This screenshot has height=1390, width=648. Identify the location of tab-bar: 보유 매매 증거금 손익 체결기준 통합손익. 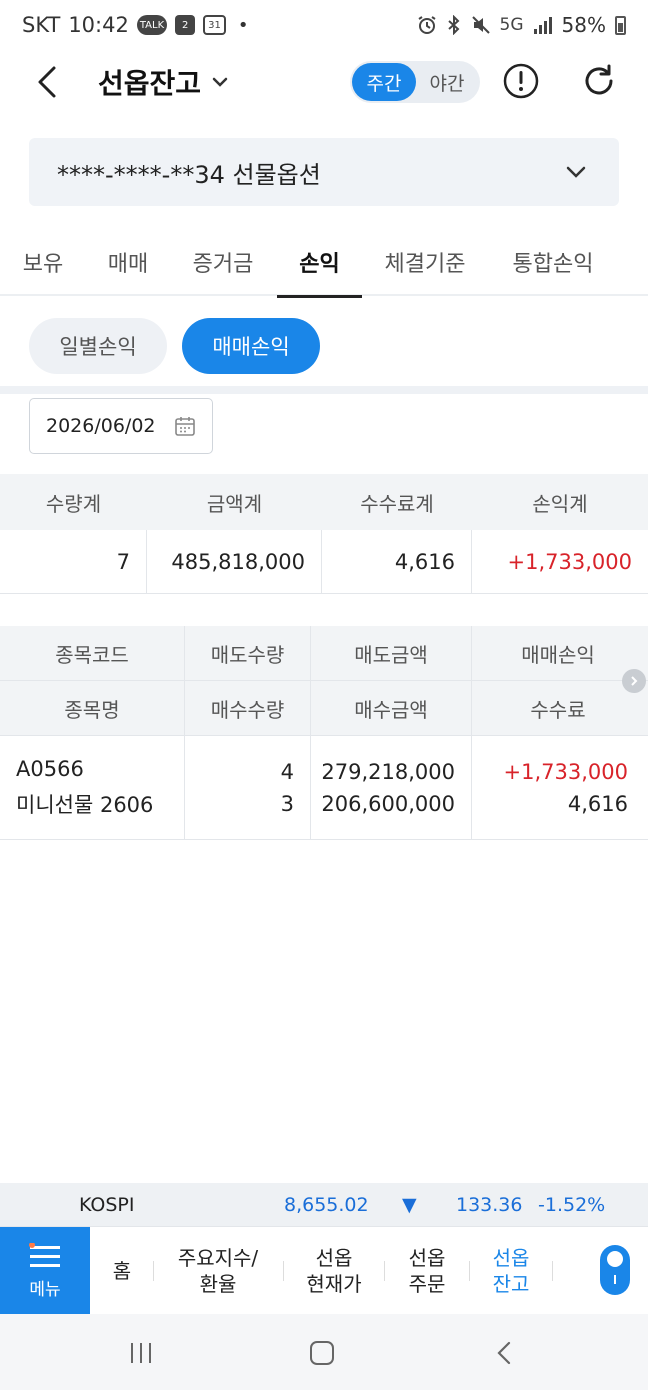
(324, 263).